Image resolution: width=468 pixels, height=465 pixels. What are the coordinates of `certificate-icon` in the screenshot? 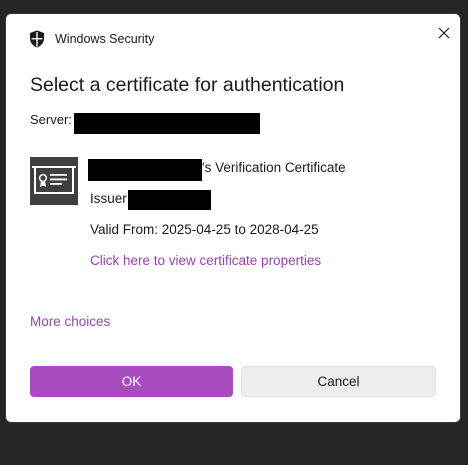 It's located at (54, 181).